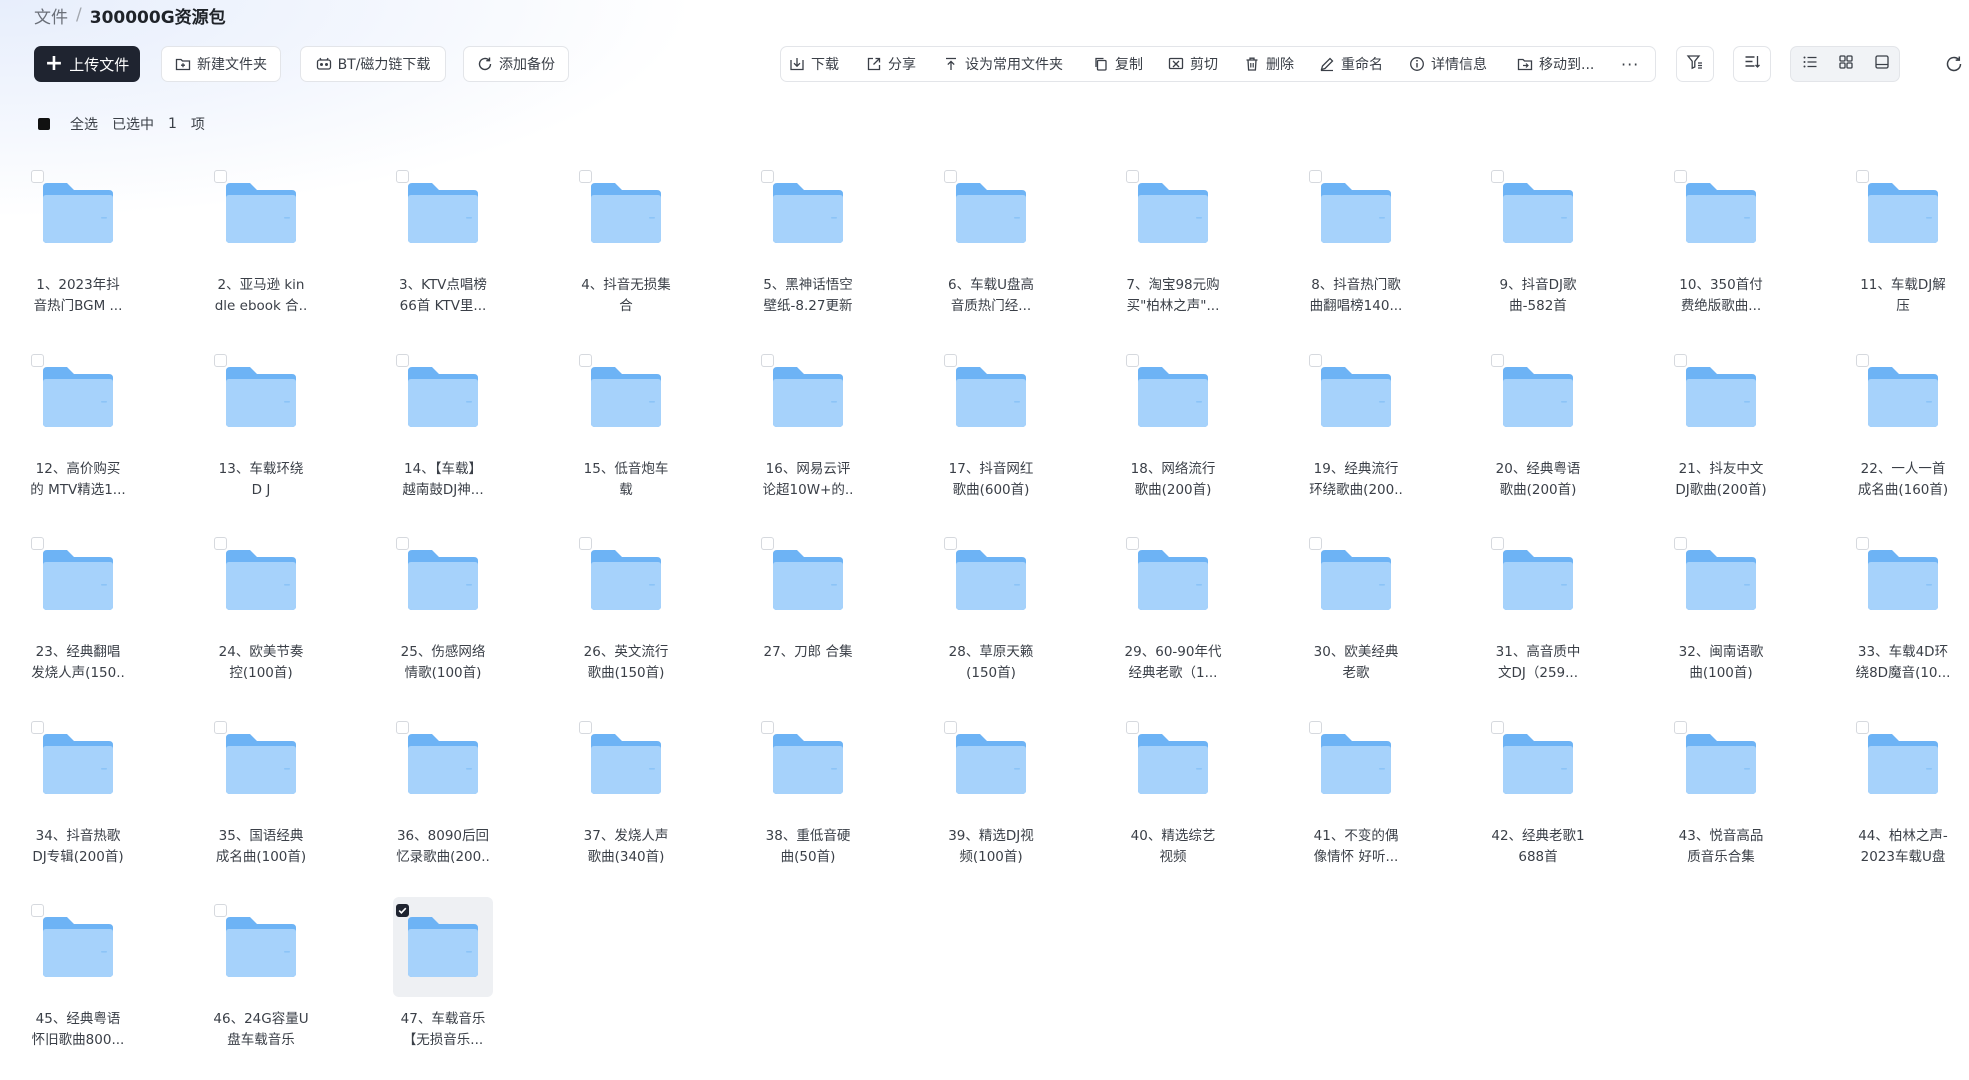 The image size is (1969, 1080). I want to click on folder-item: 24、欧美节奏 控(100首), so click(261, 614).